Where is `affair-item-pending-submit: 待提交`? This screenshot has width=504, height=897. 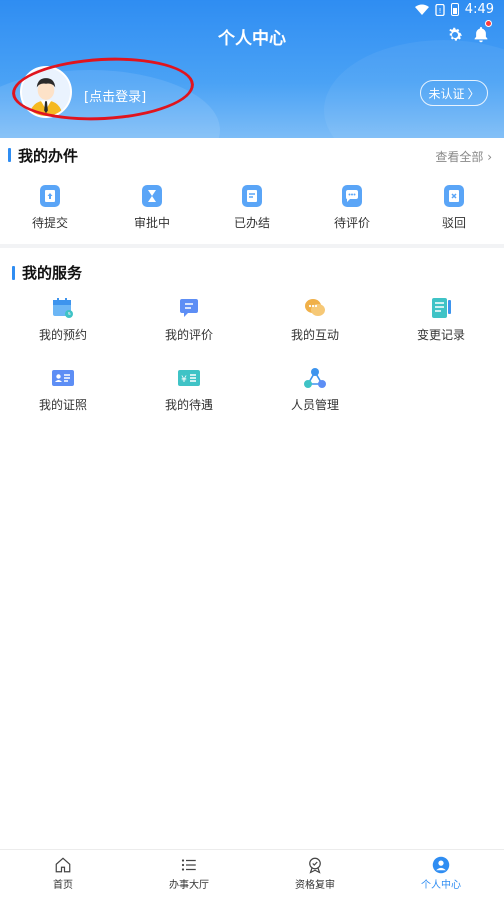 affair-item-pending-submit: 待提交 is located at coordinates (50, 207).